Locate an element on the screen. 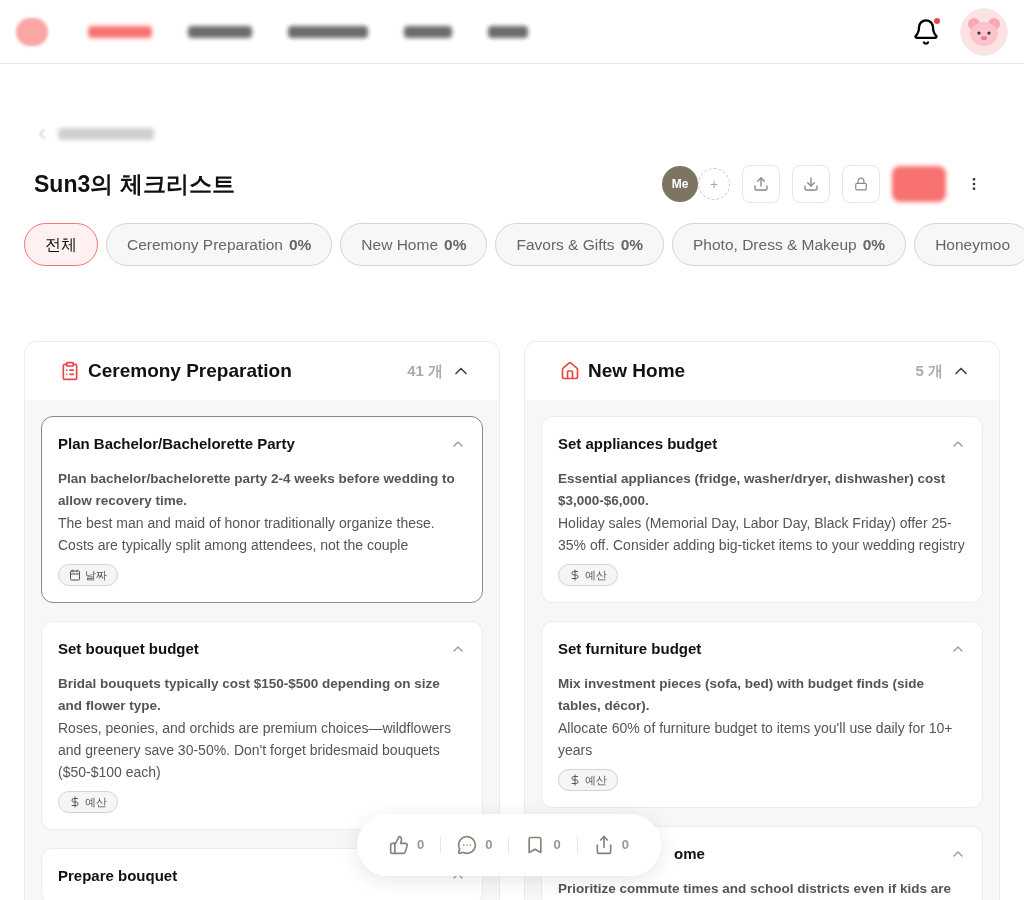 The height and width of the screenshot is (900, 1024). item-count: 41 개 is located at coordinates (425, 370).